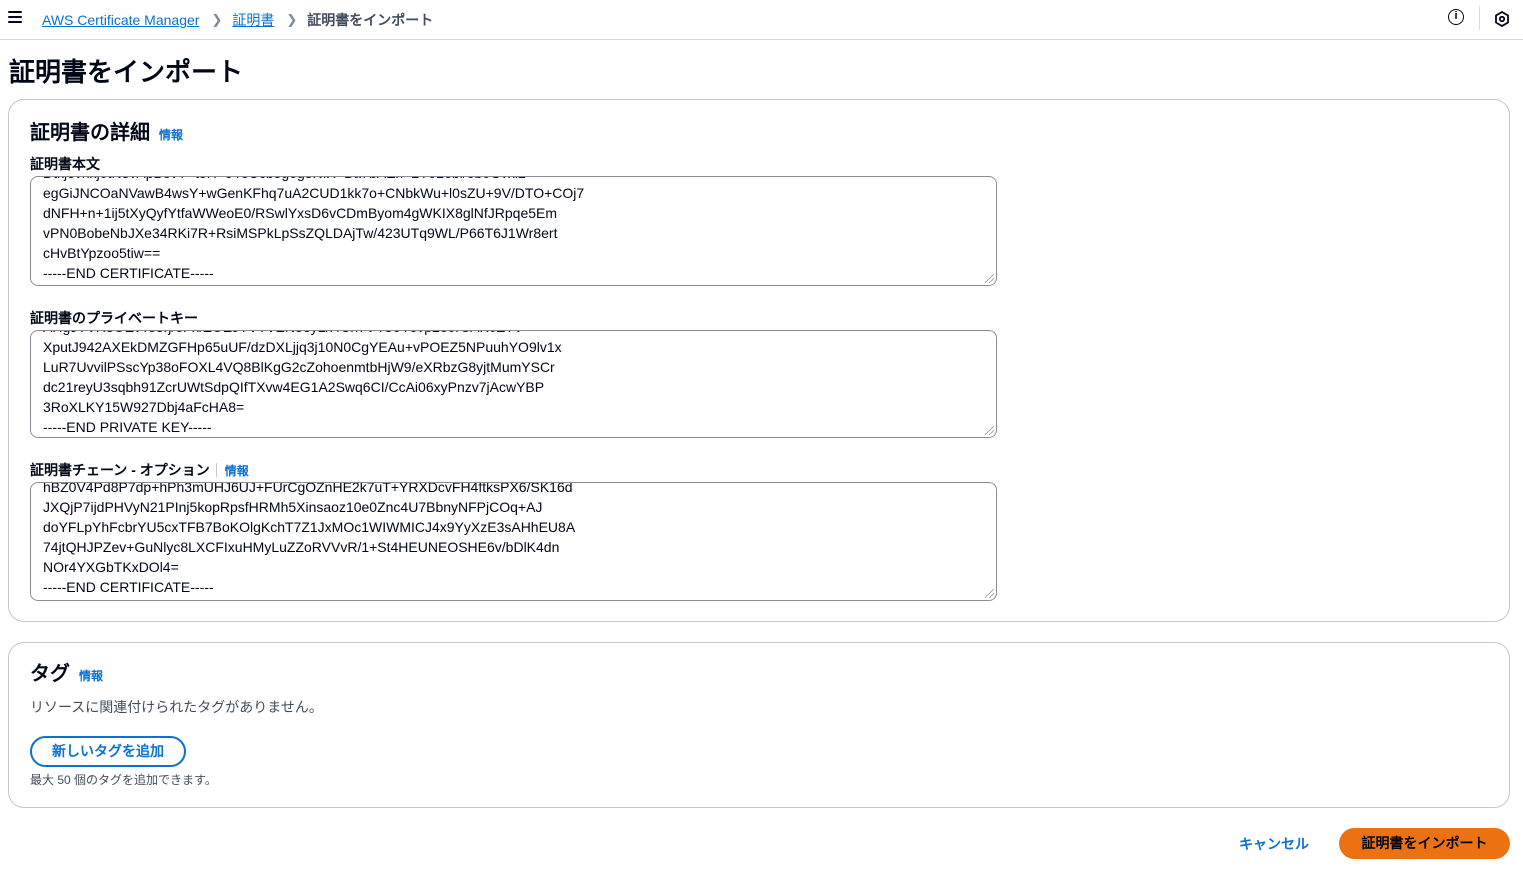 This screenshot has width=1523, height=890. I want to click on textarea-line: 3RoXLKY15W927Dbj4aFcHA8=, so click(144, 407).